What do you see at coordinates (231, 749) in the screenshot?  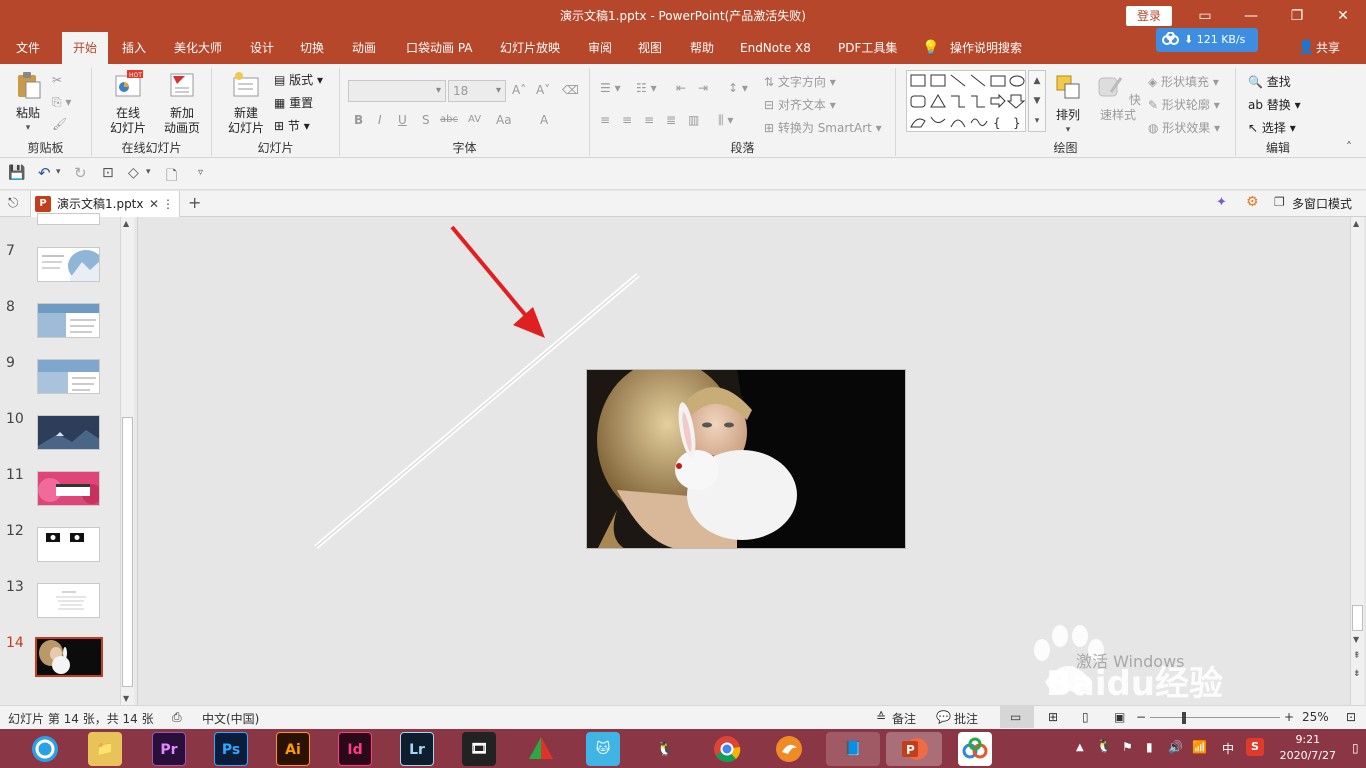 I see `photoshop-icon: Ps` at bounding box center [231, 749].